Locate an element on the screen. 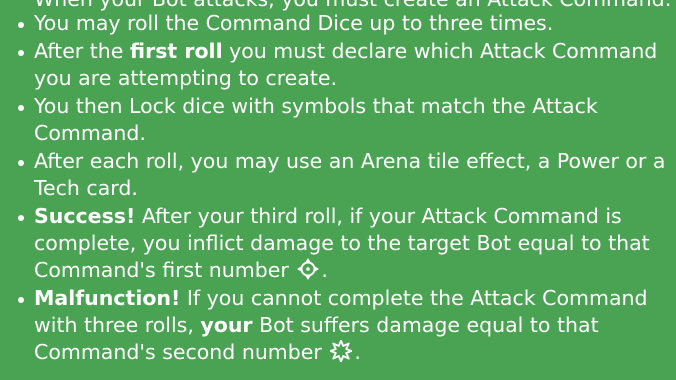 The image size is (676, 380). rule-text-pre: After the is located at coordinates (82, 51).